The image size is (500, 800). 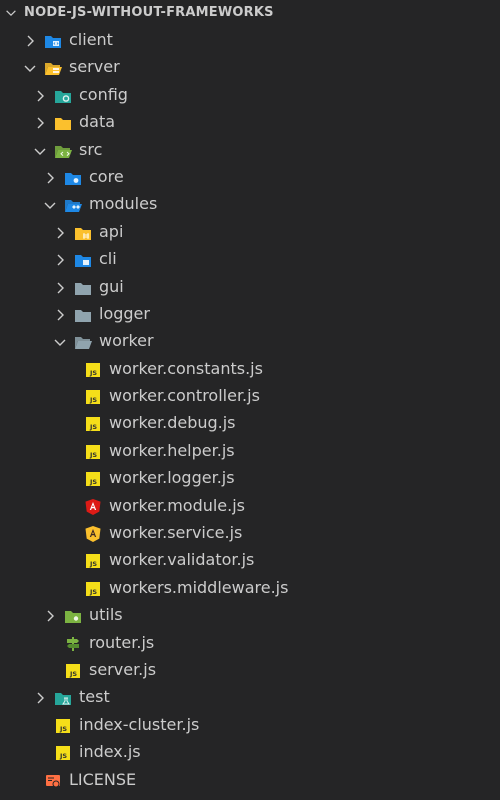 I want to click on server-folder-open-icon, so click(x=53, y=68).